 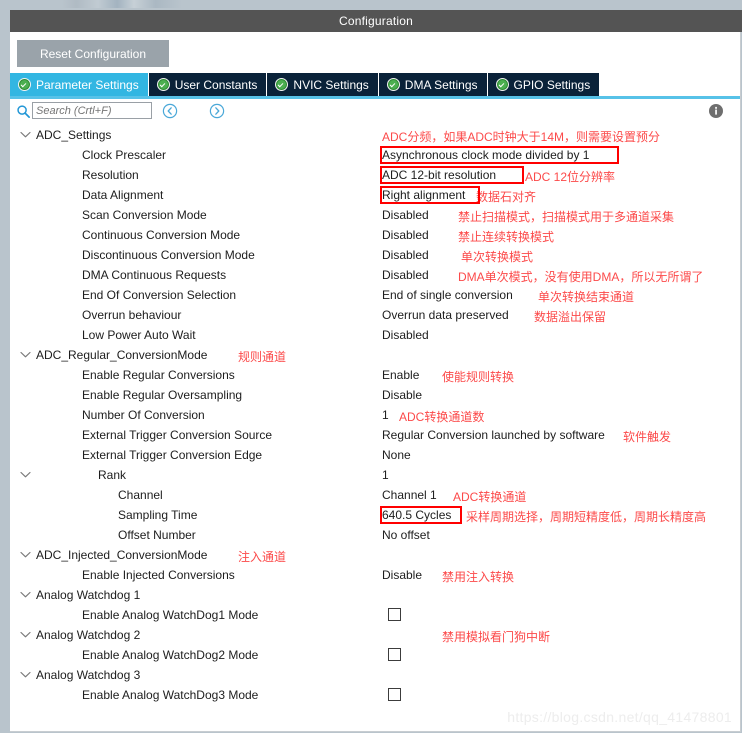 I want to click on tree-row-value: Right alignment, so click(x=423, y=195).